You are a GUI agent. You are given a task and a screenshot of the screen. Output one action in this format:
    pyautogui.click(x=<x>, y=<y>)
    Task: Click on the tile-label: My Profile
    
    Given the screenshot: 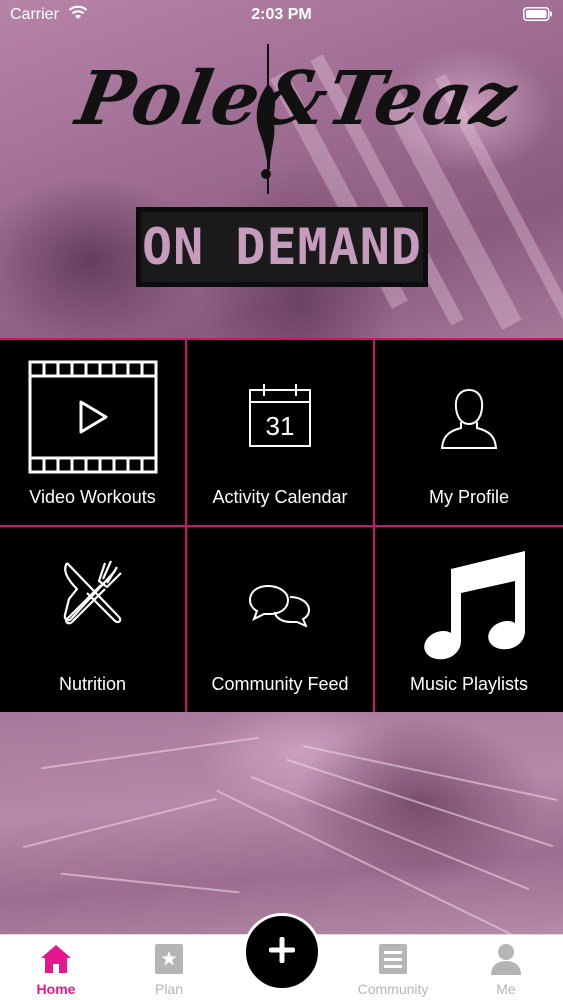 What is the action you would take?
    pyautogui.click(x=468, y=497)
    